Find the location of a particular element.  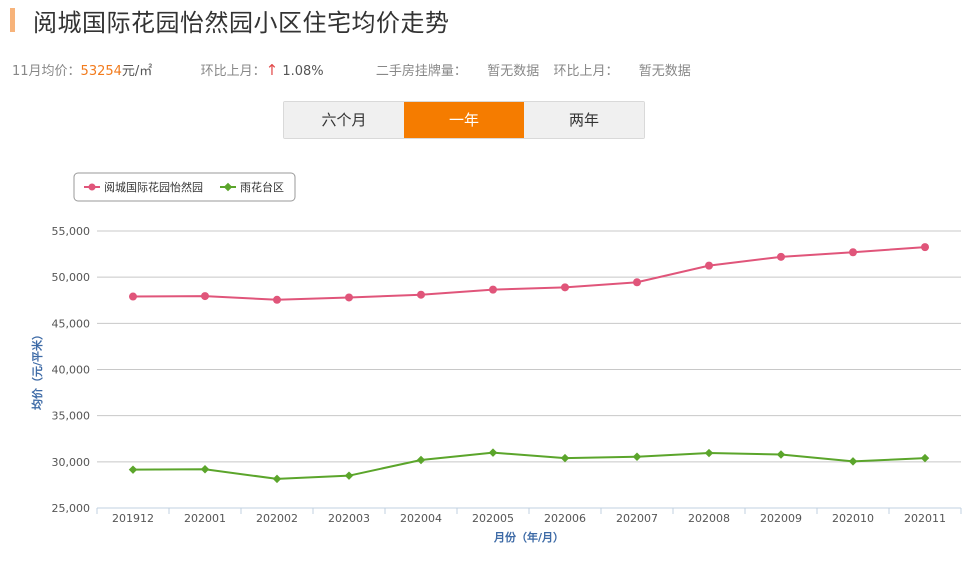

chart-legend: 阅城国际花园怡然园 雨花台区 is located at coordinates (184, 187).